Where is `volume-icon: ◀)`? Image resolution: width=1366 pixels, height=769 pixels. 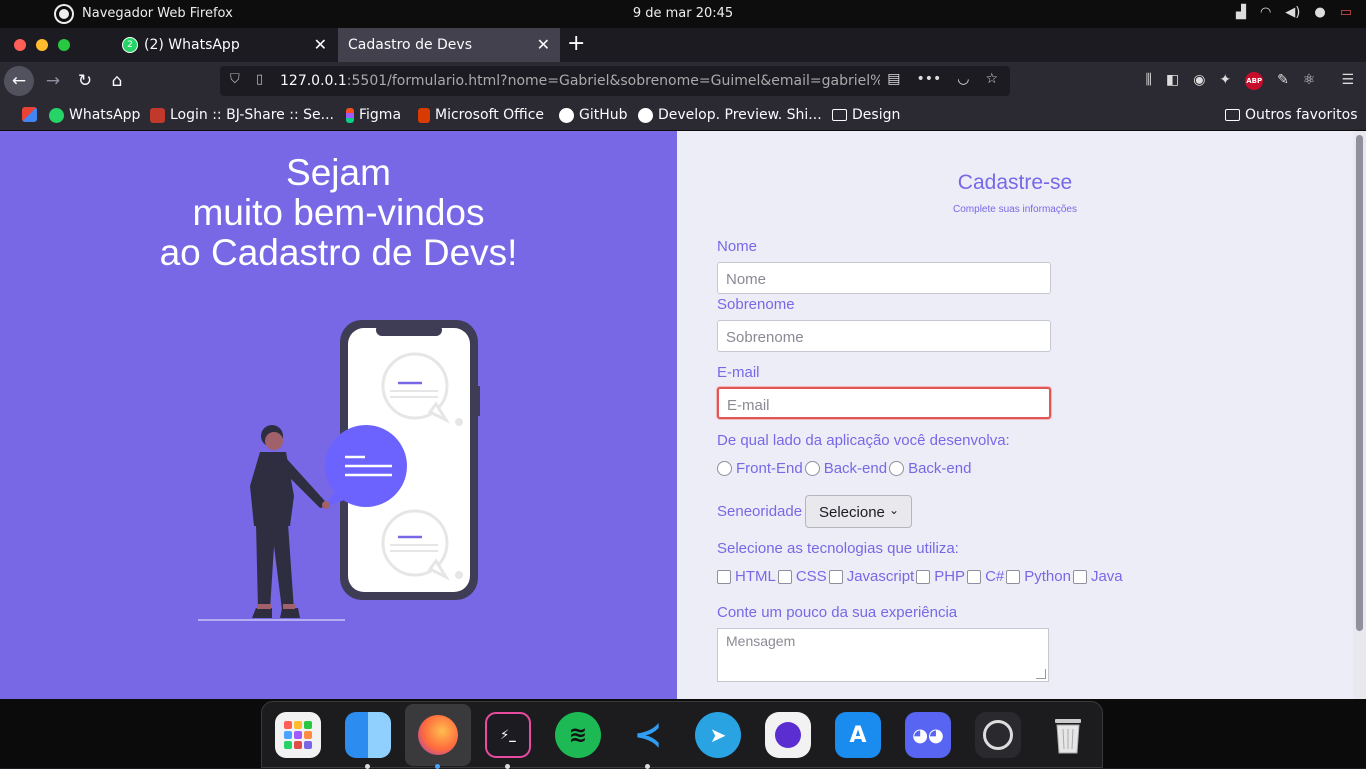
volume-icon: ◀) is located at coordinates (1292, 12).